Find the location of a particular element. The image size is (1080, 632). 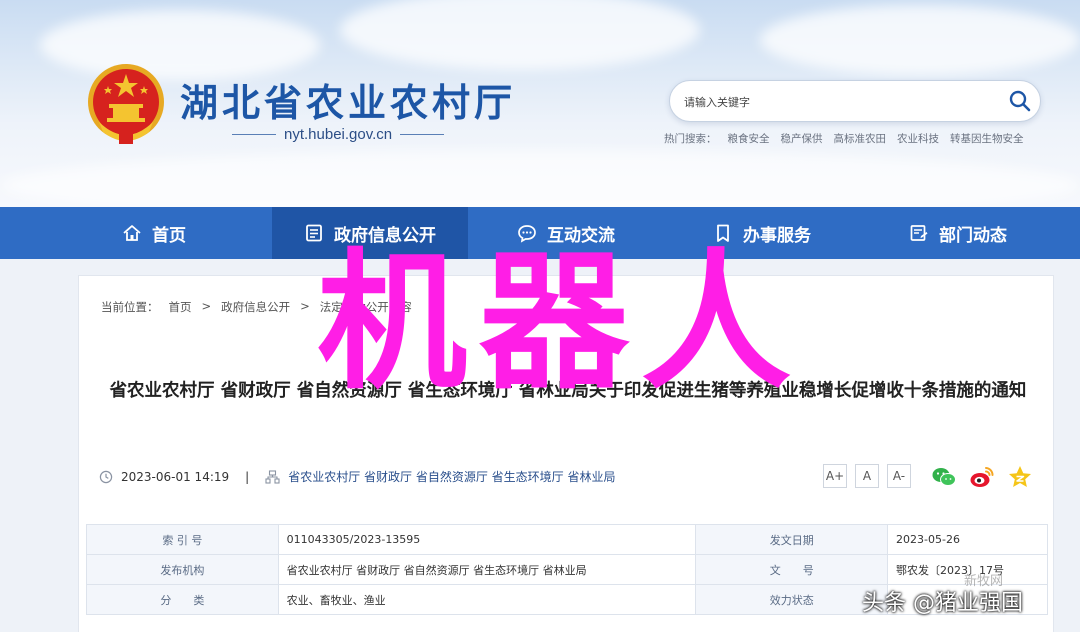

table-value: 011043305/2023-13595 is located at coordinates (487, 539).